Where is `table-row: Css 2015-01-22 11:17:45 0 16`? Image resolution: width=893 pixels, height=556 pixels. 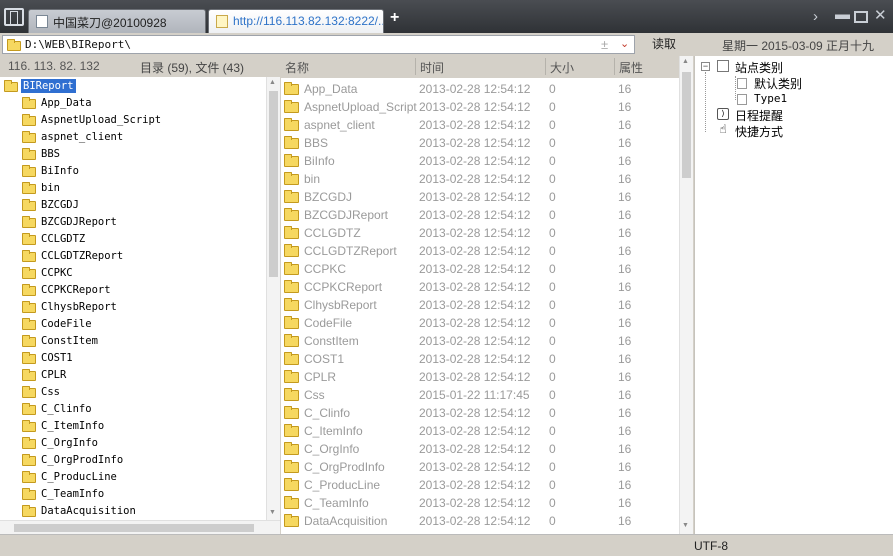
table-row: Css 2015-01-22 11:17:45 0 16 is located at coordinates (480, 395).